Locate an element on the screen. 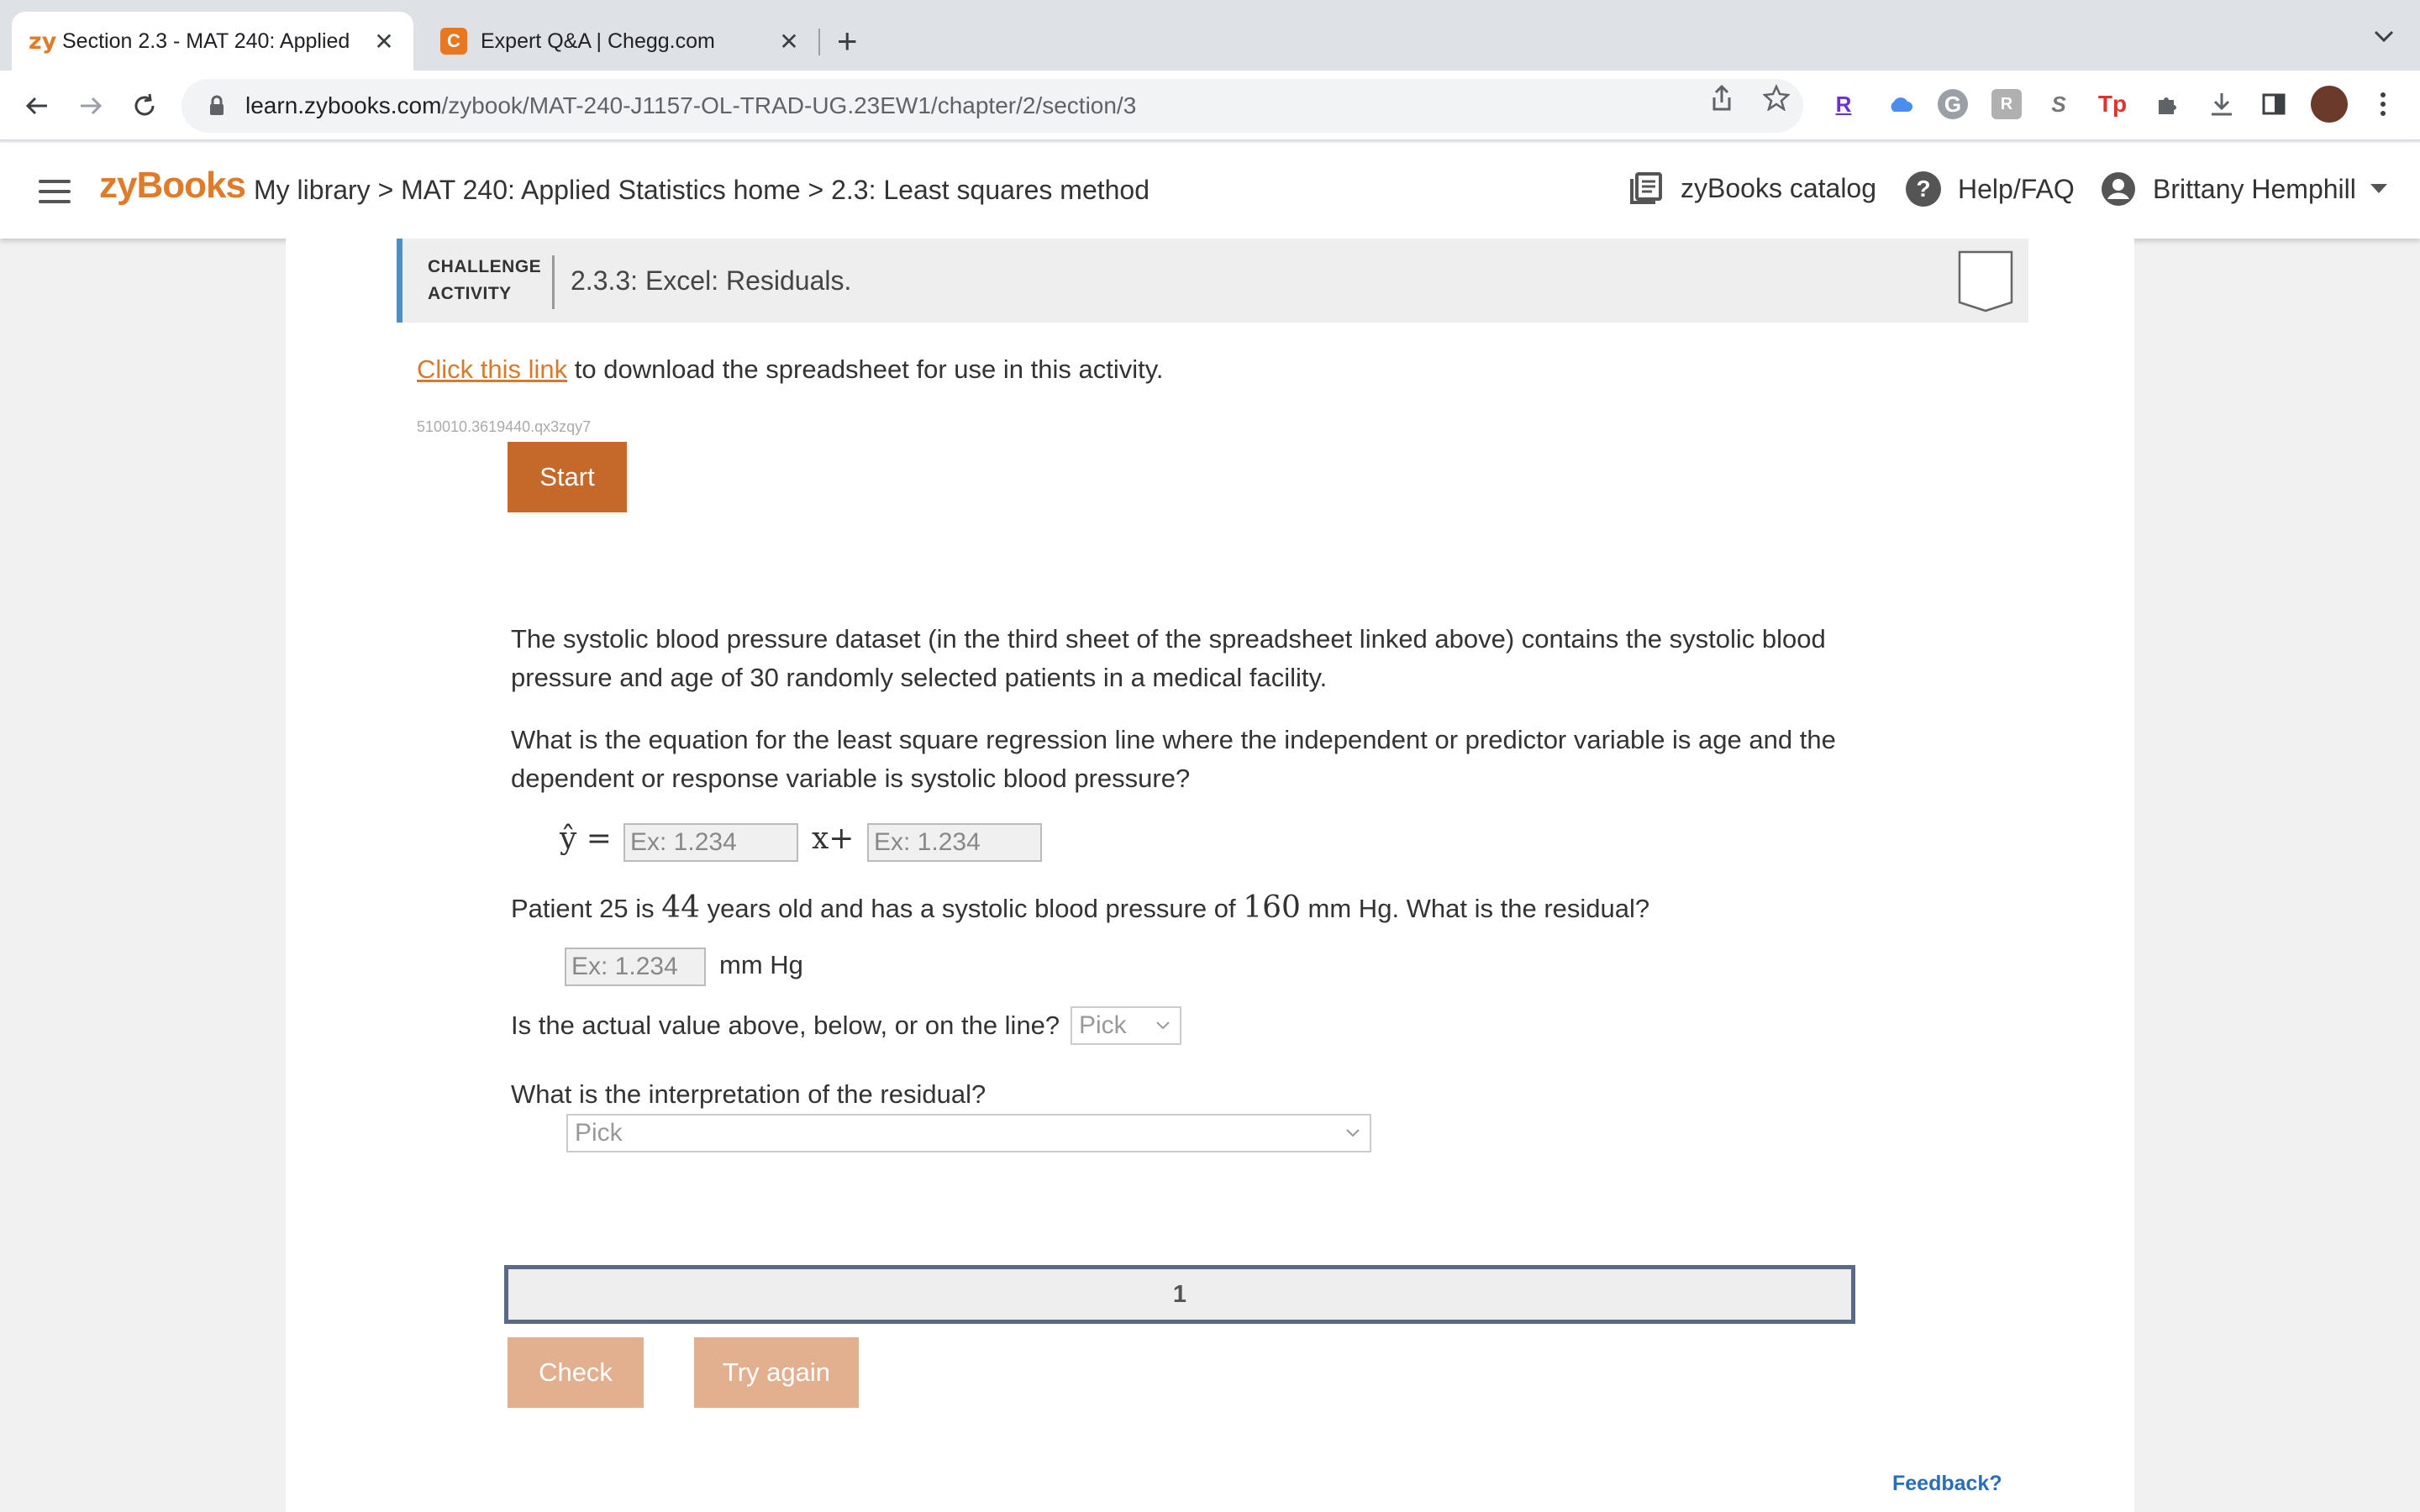 This screenshot has height=1512, width=2420. cloud-extension-icon is located at coordinates (1901, 104).